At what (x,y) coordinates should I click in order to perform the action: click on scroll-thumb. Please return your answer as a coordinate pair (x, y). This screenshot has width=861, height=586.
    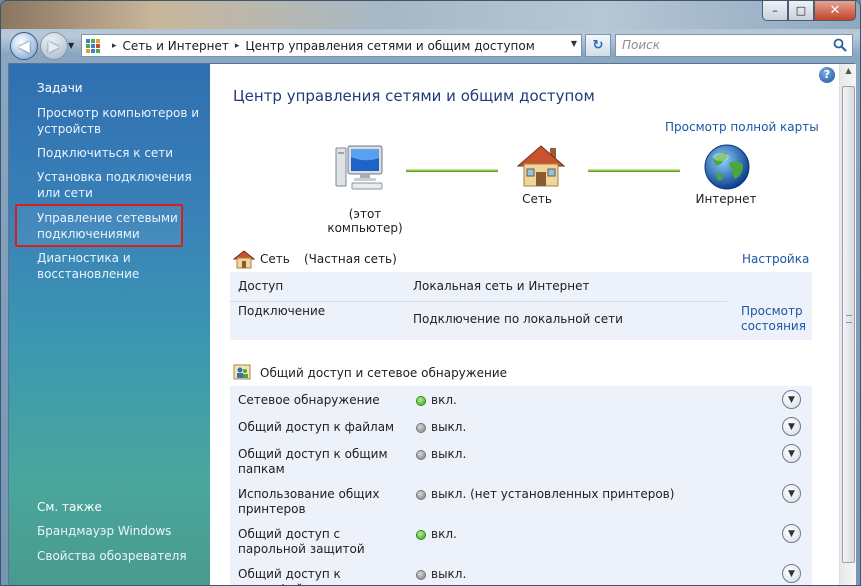
    Looking at the image, I should click on (848, 324).